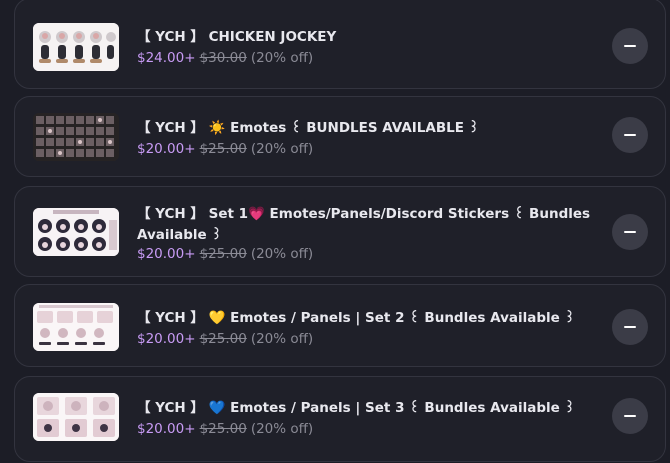 This screenshot has width=670, height=463. Describe the element at coordinates (166, 58) in the screenshot. I see `item-price: $24.00+` at that location.